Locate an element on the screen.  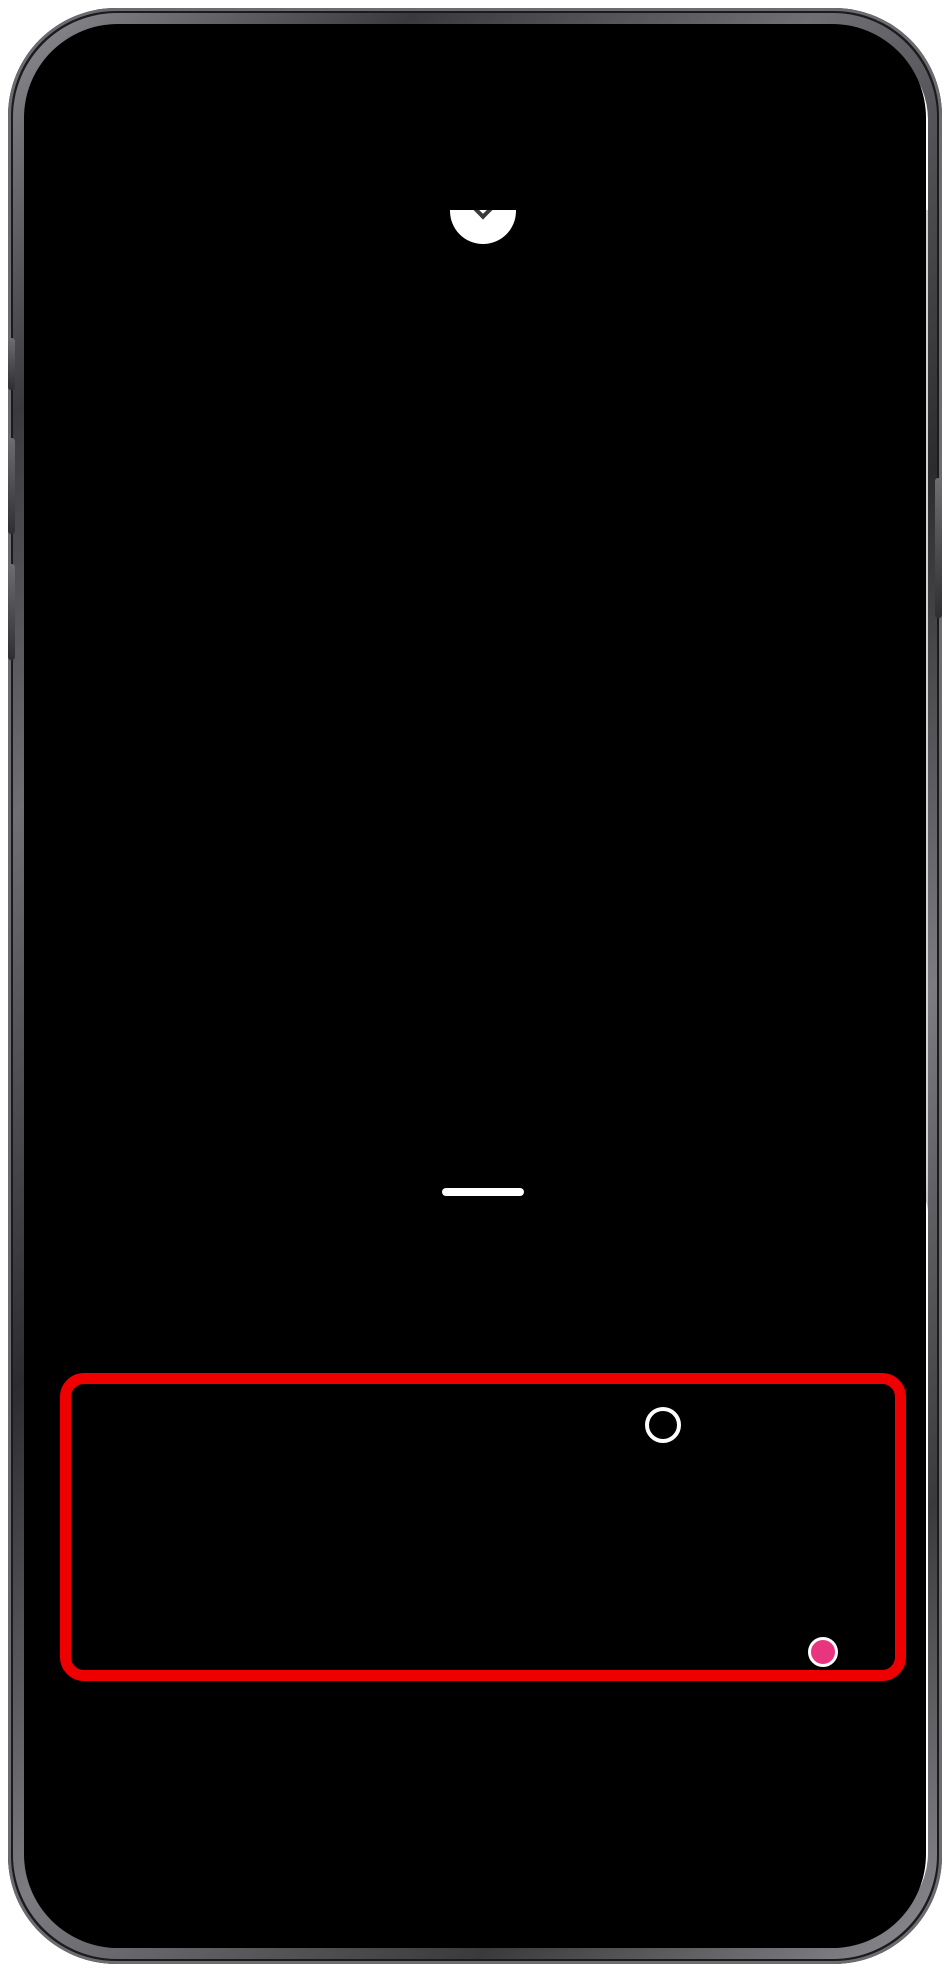
rotate-reset-button is located at coordinates (511, 806).